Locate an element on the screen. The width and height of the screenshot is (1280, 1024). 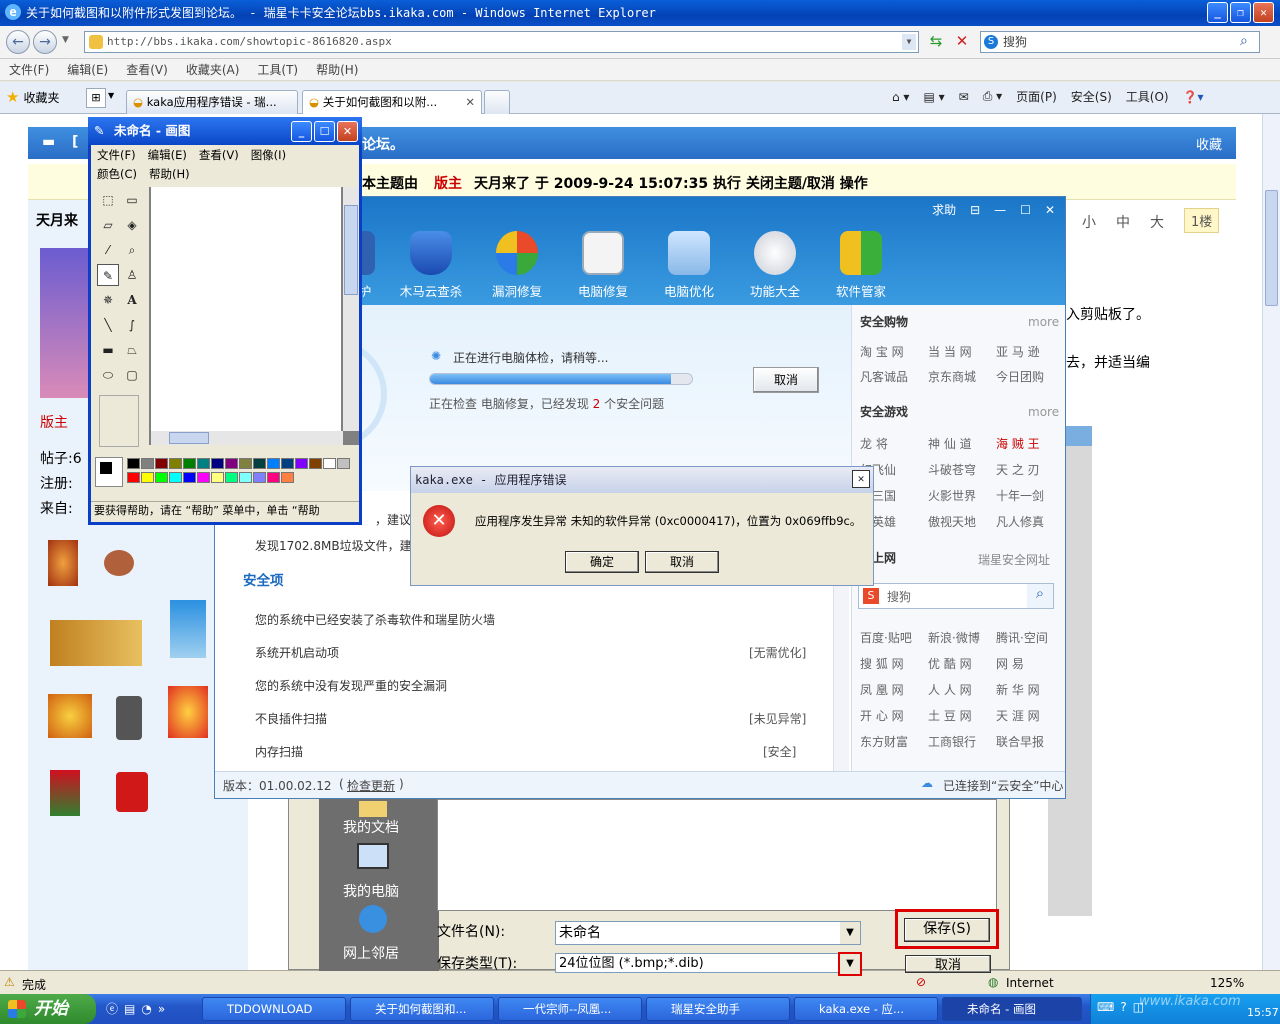
icon-vuln-fix: 漏洞修复 is located at coordinates (517, 265).